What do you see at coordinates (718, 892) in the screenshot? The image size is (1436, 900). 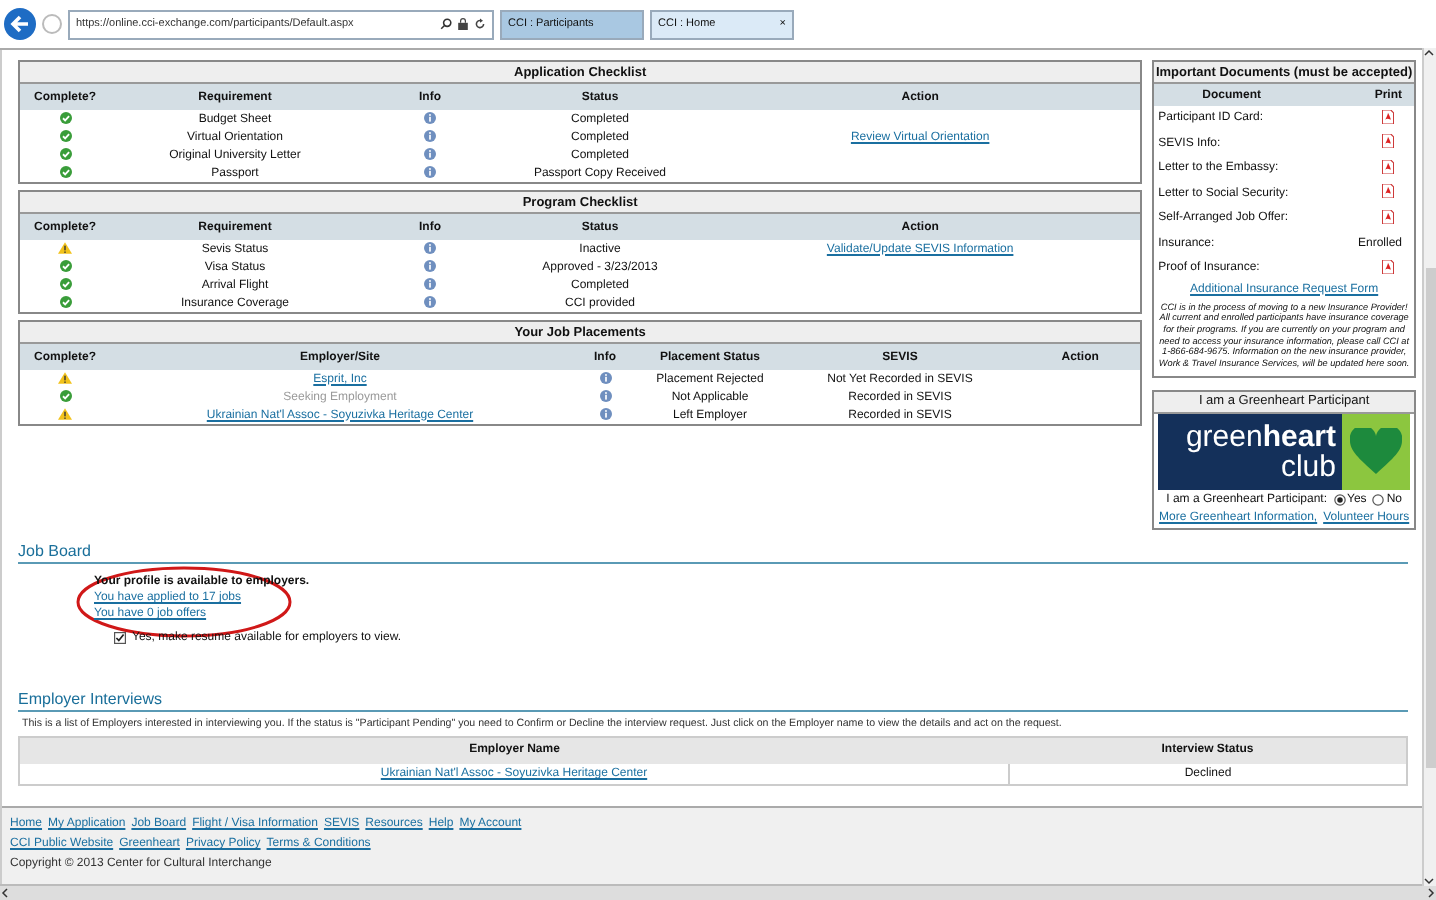 I see `horizontal-scrollbar` at bounding box center [718, 892].